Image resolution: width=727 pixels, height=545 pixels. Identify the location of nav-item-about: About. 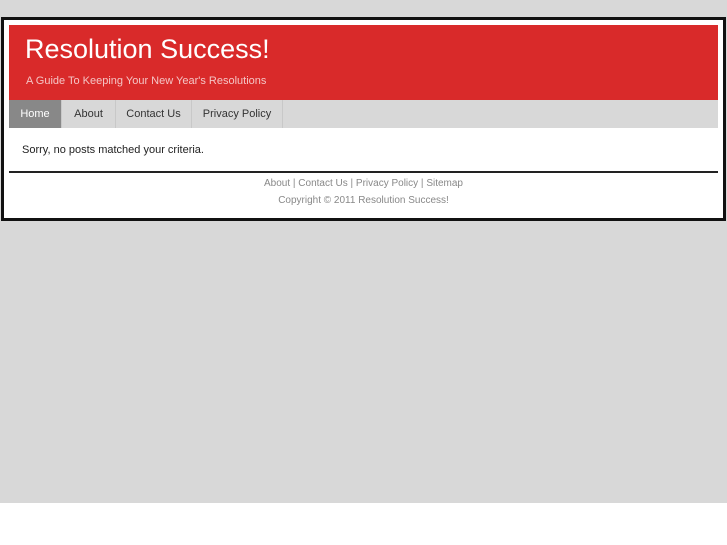
(89, 114).